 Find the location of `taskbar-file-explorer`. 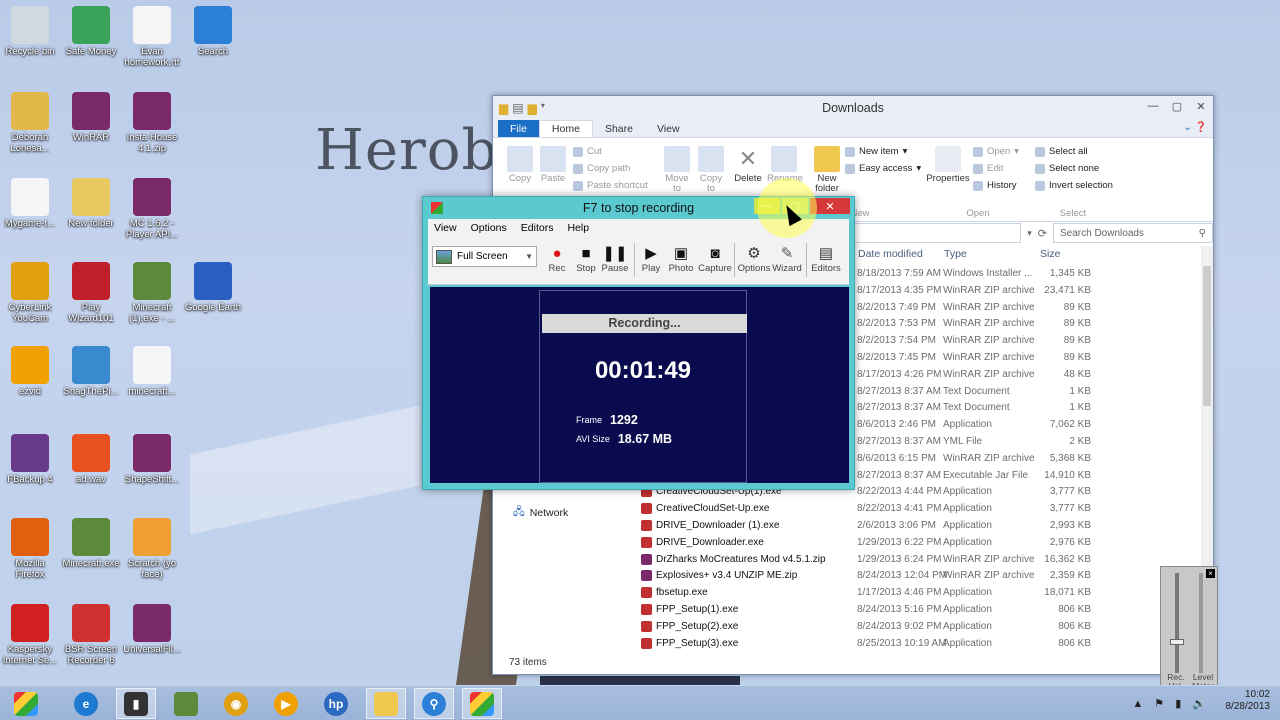

taskbar-file-explorer is located at coordinates (386, 703).